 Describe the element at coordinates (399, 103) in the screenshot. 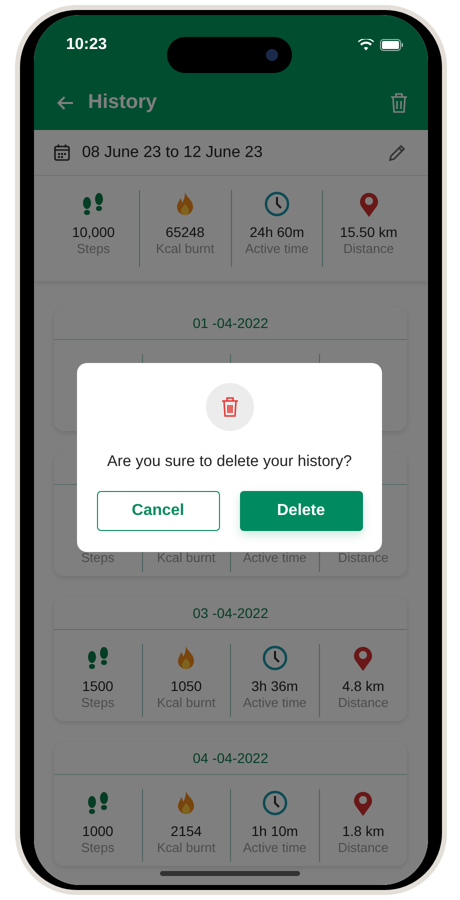

I see `delete-icon` at that location.